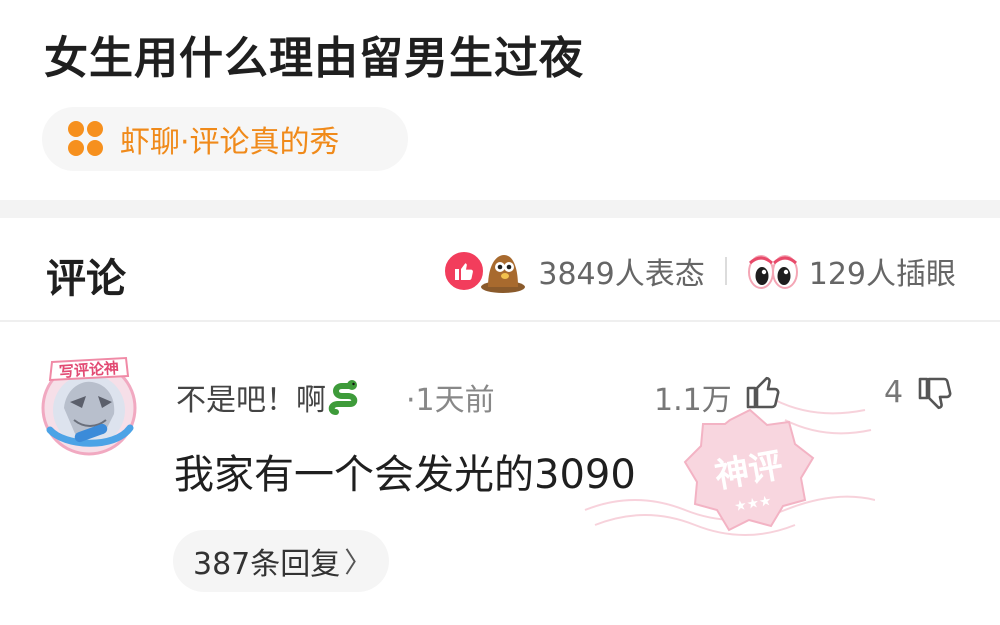 Image resolution: width=1000 pixels, height=625 pixels. I want to click on post-title: 女生用什么理由留男生过夜, so click(314, 58).